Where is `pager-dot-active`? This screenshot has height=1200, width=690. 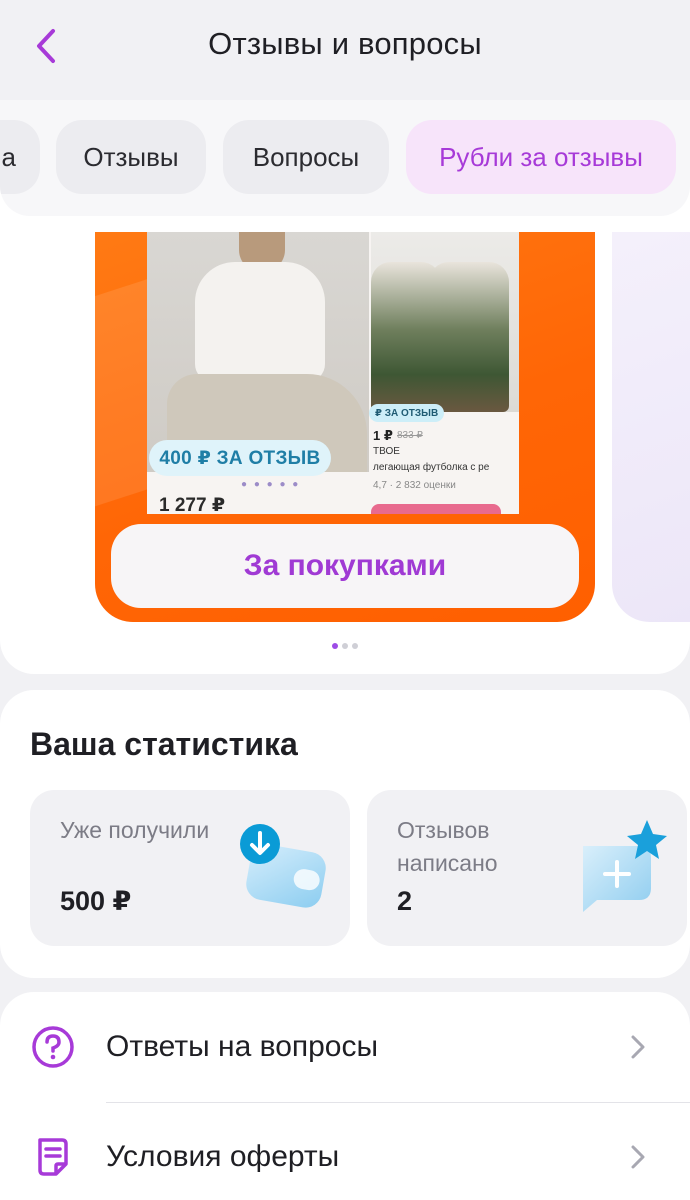
pager-dot-active is located at coordinates (335, 646).